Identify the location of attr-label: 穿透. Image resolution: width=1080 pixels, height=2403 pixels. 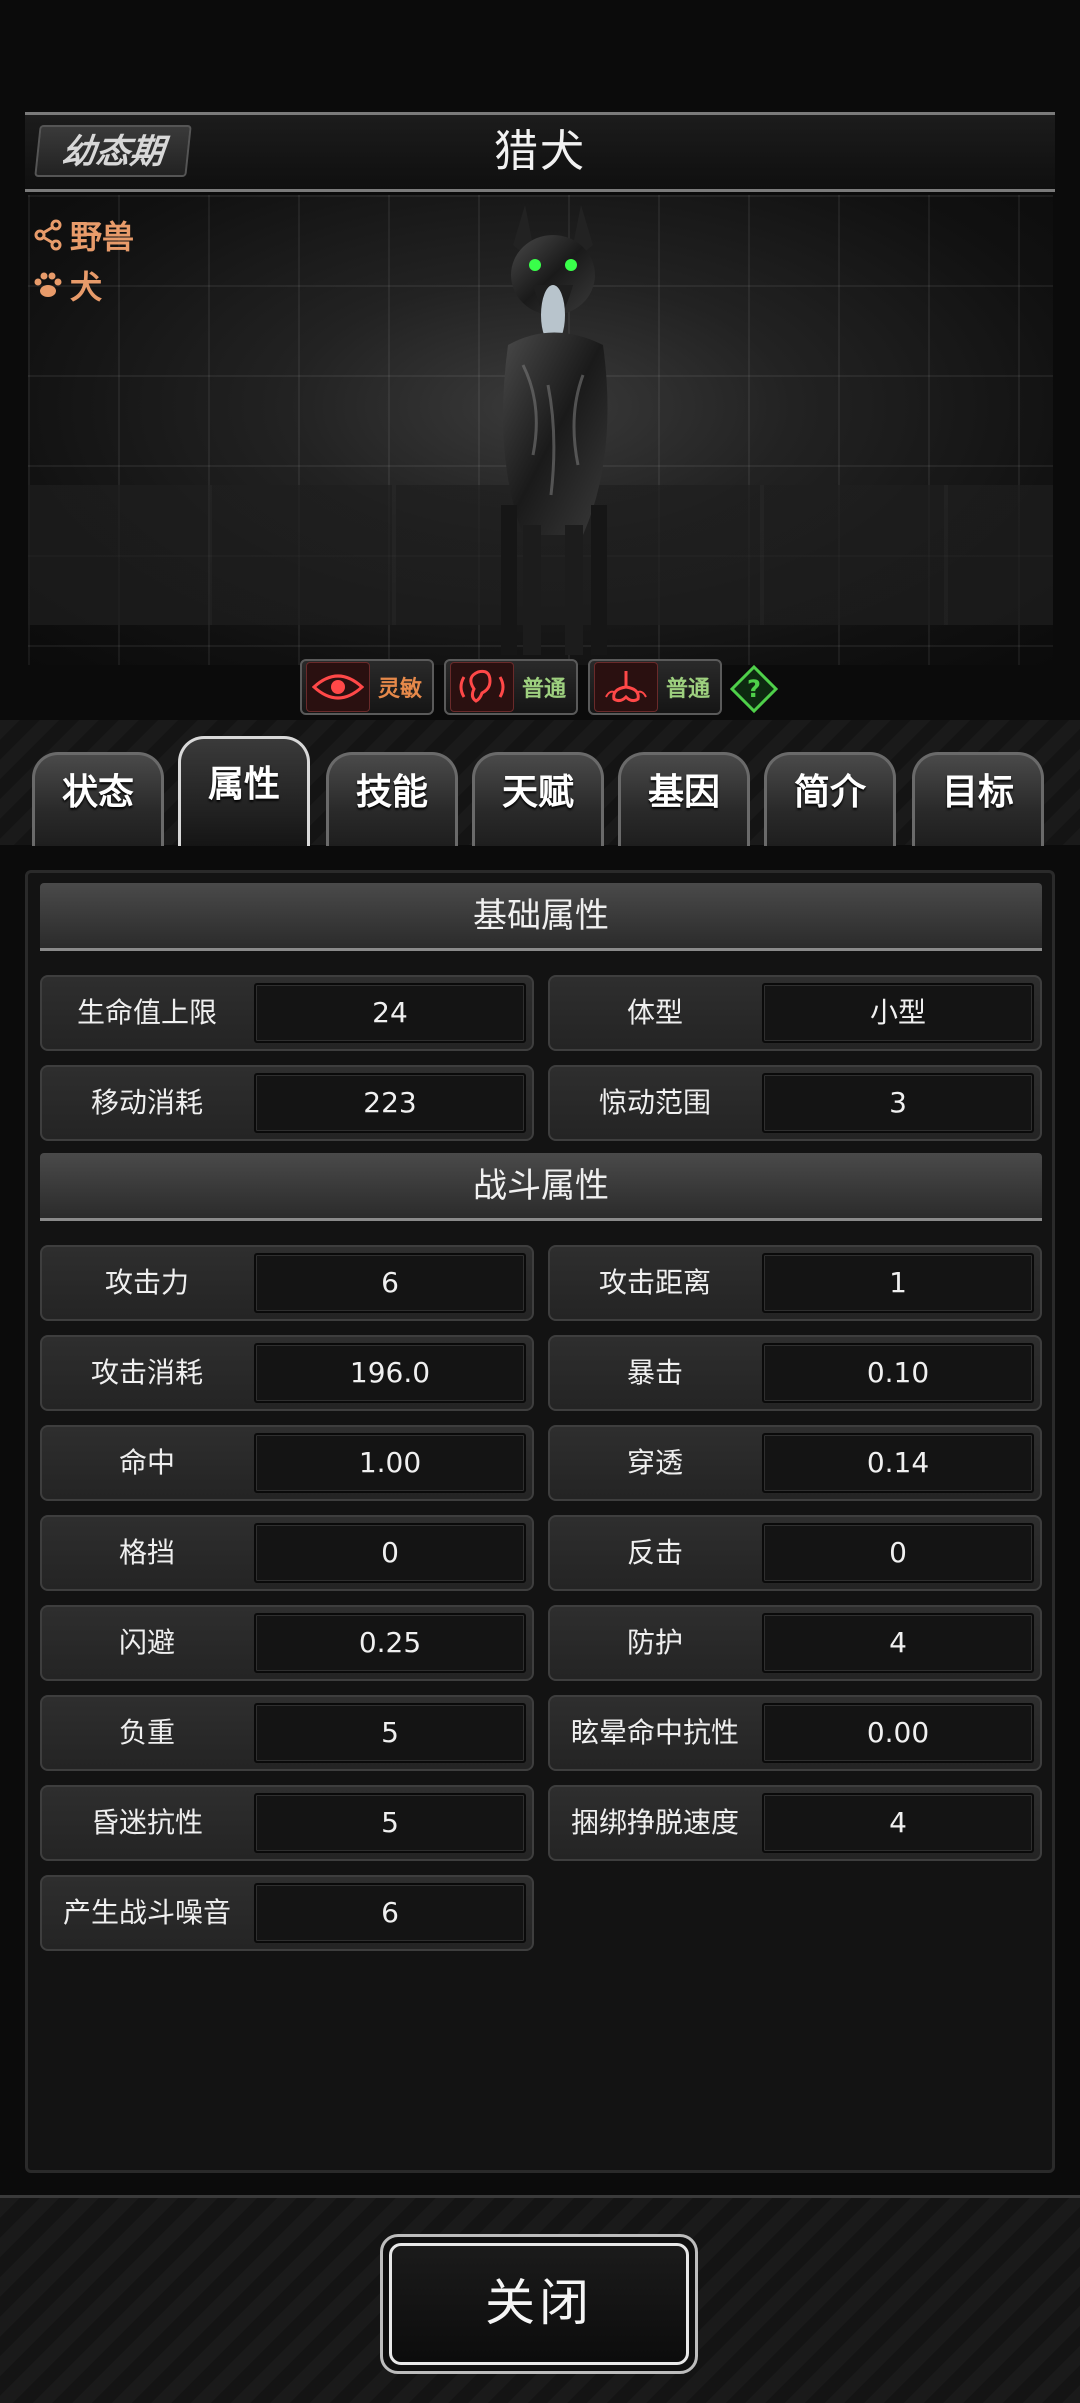
(654, 1462).